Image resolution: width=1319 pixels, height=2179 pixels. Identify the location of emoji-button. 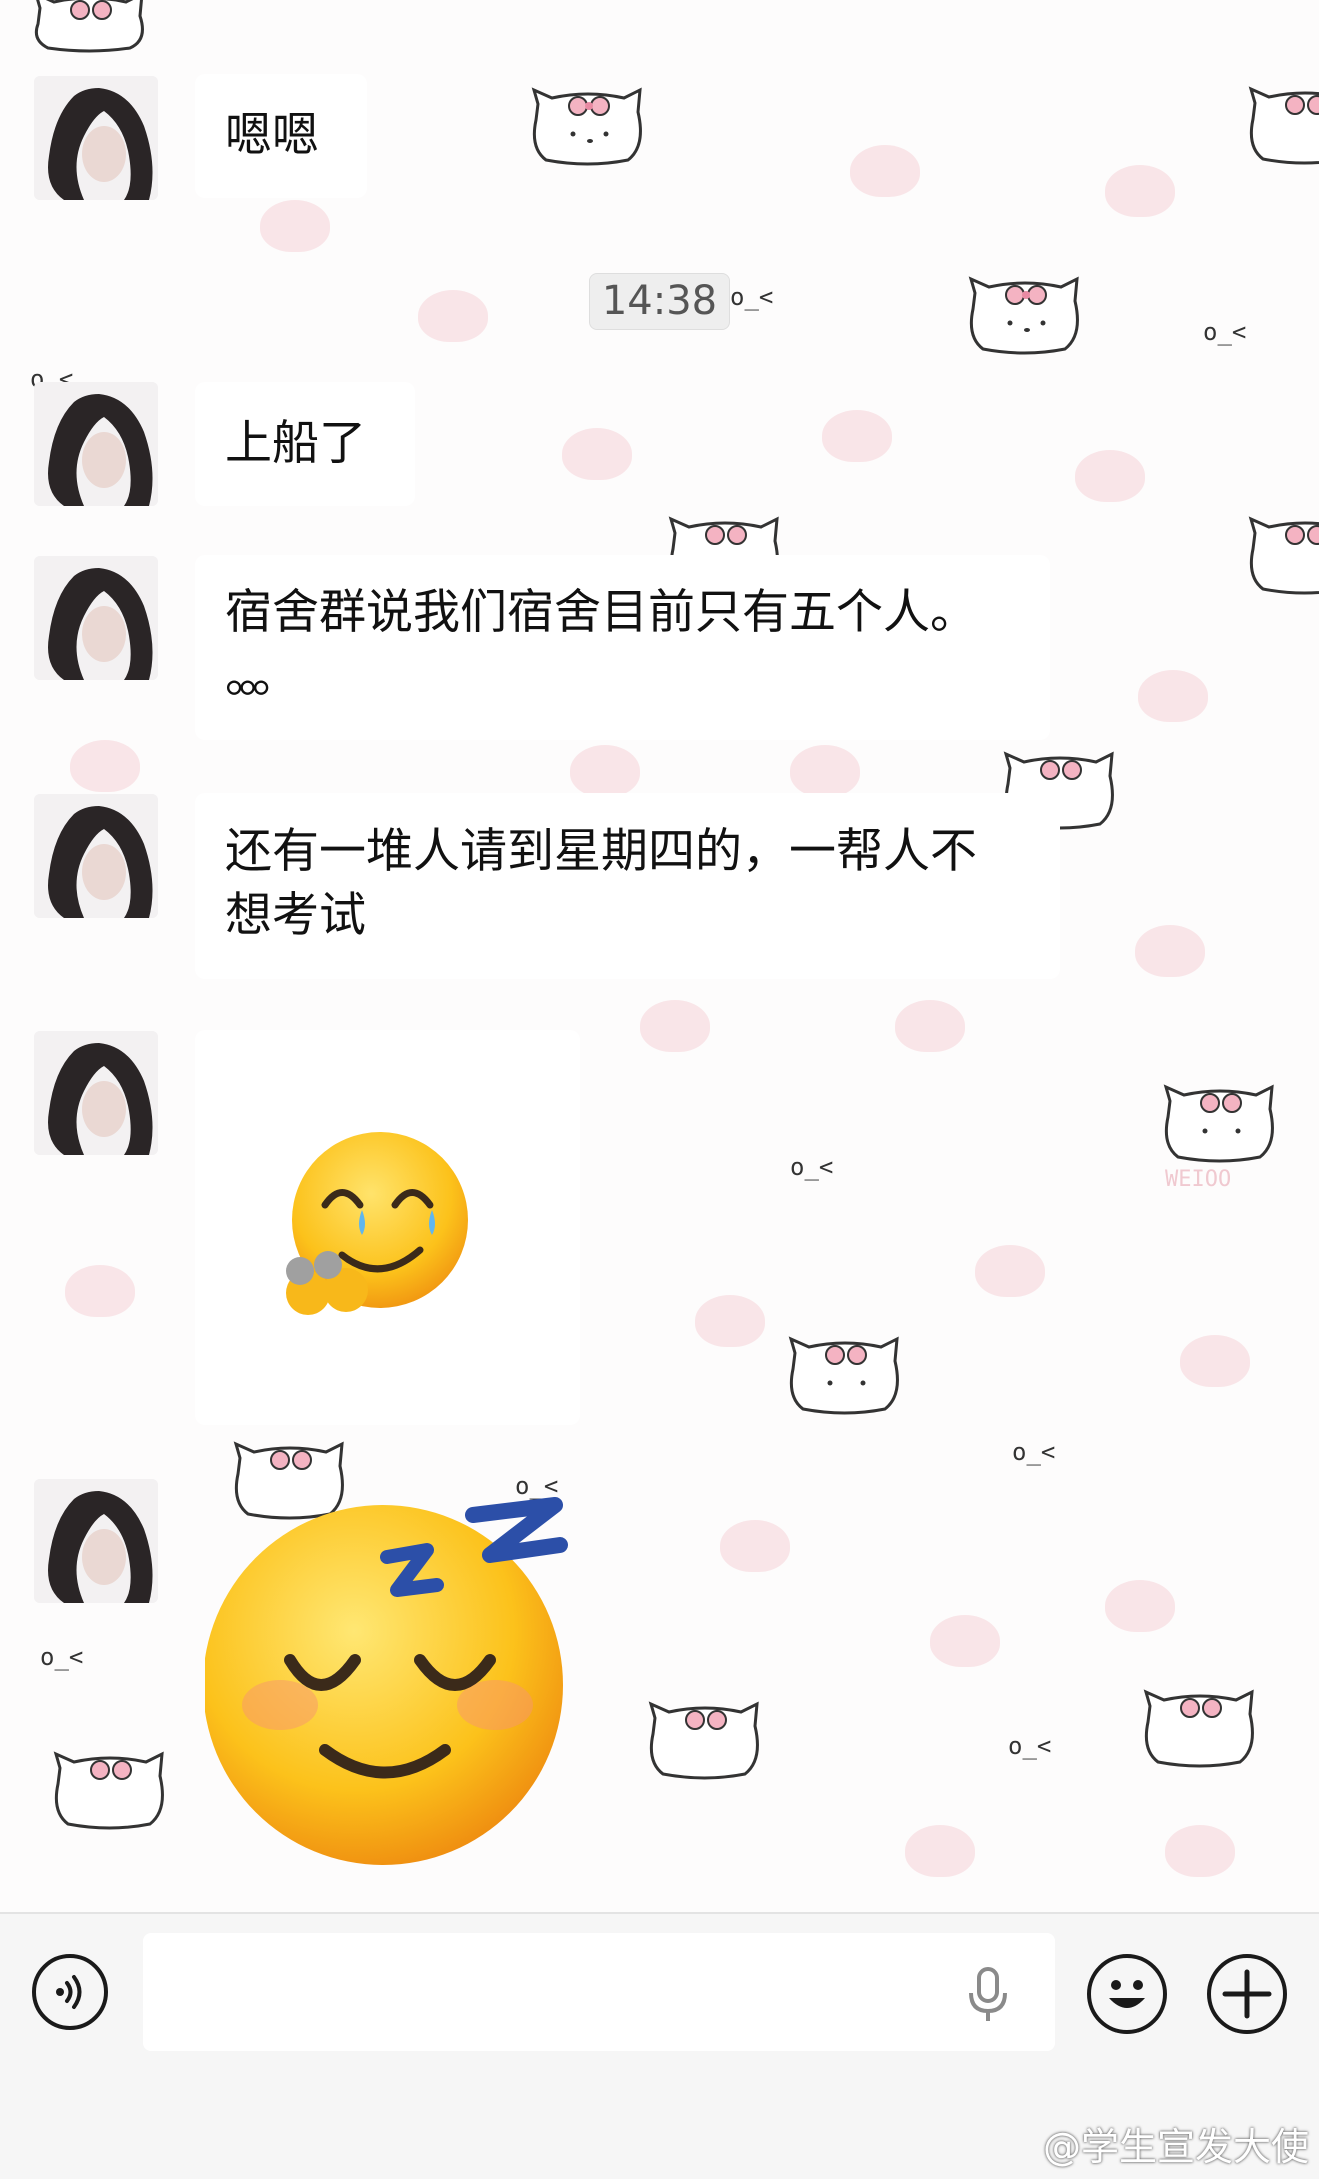
(1127, 1994).